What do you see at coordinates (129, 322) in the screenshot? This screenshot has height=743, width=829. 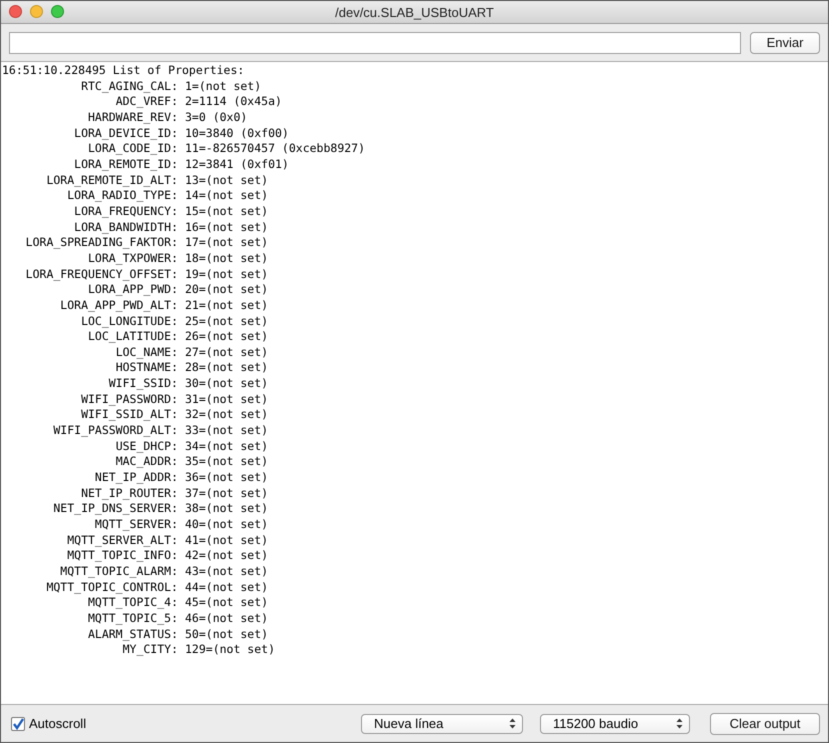 I see `property-name: LOC_LONGITUDE:` at bounding box center [129, 322].